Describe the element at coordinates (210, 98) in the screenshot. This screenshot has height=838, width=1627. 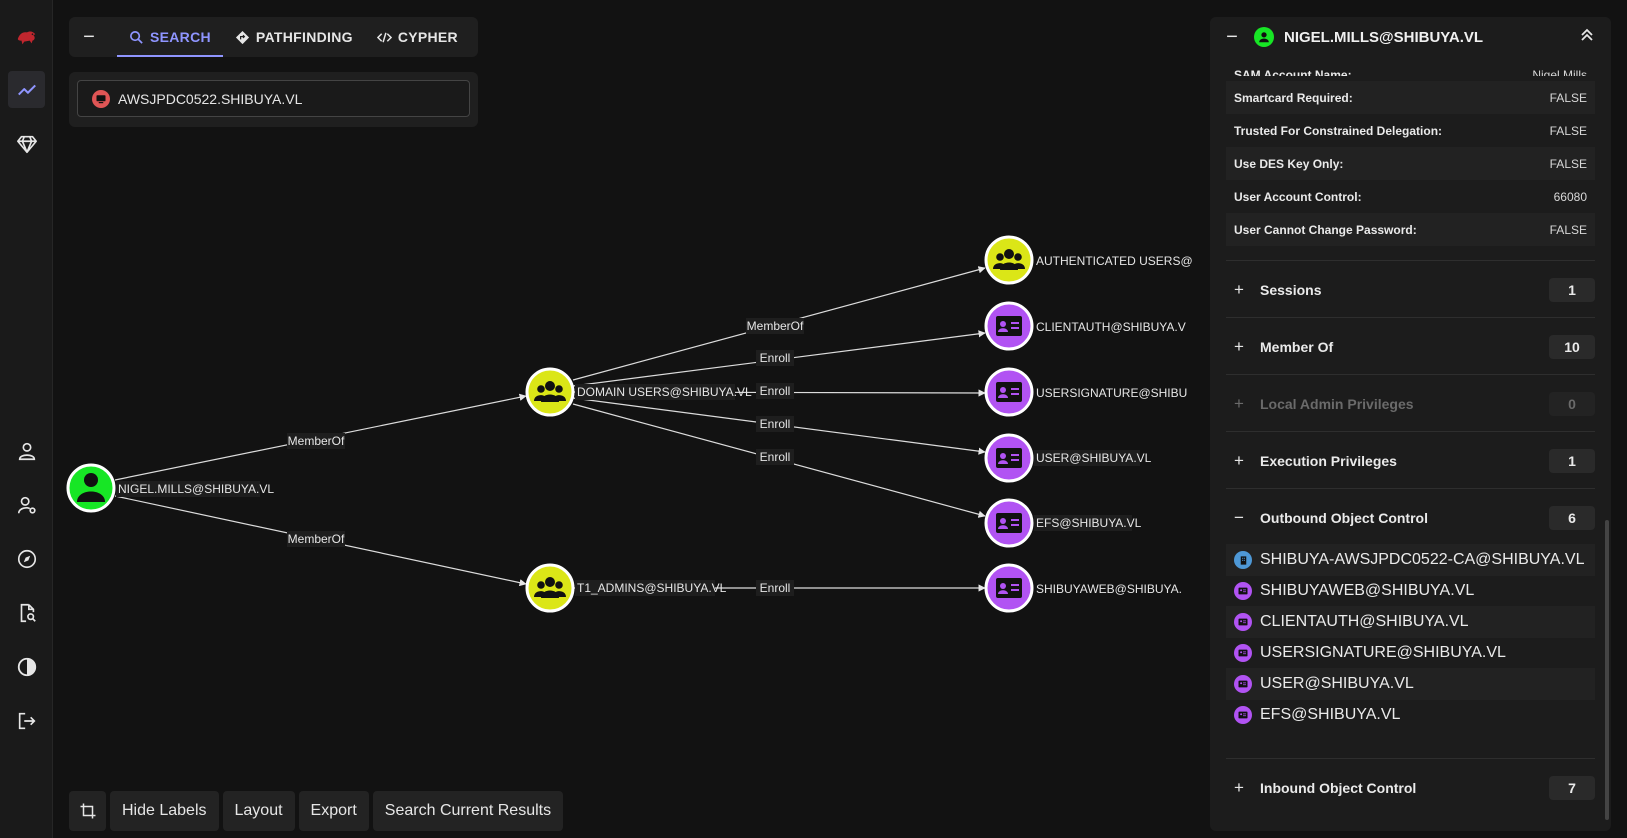
I see `search-input-value: AWSJPDC0522.SHIBUYA.VL` at that location.